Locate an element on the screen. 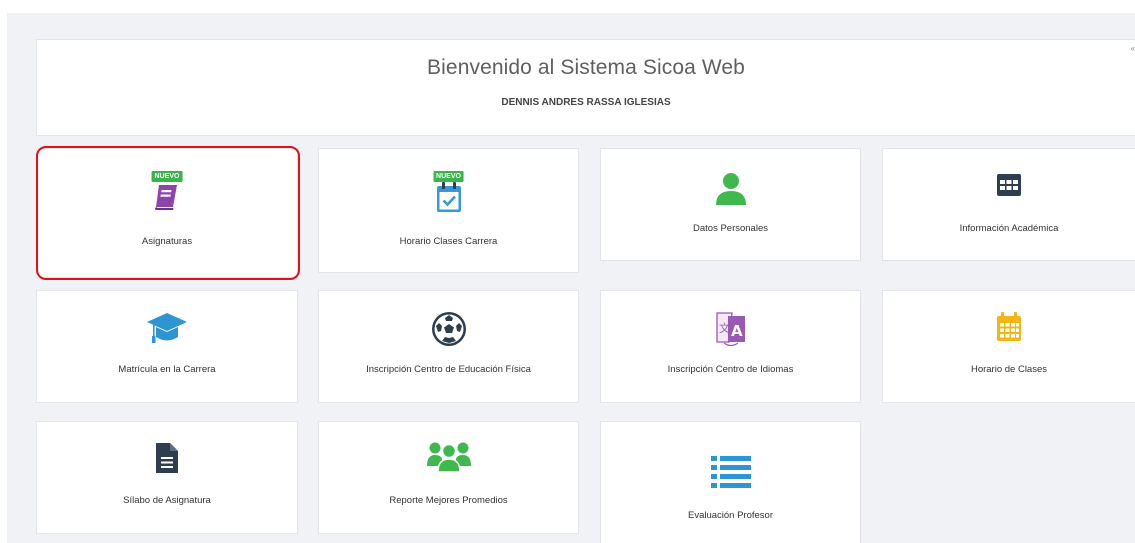  tile-horario-clases-carrera: NUEVO Horario Clases Carrera is located at coordinates (448, 210).